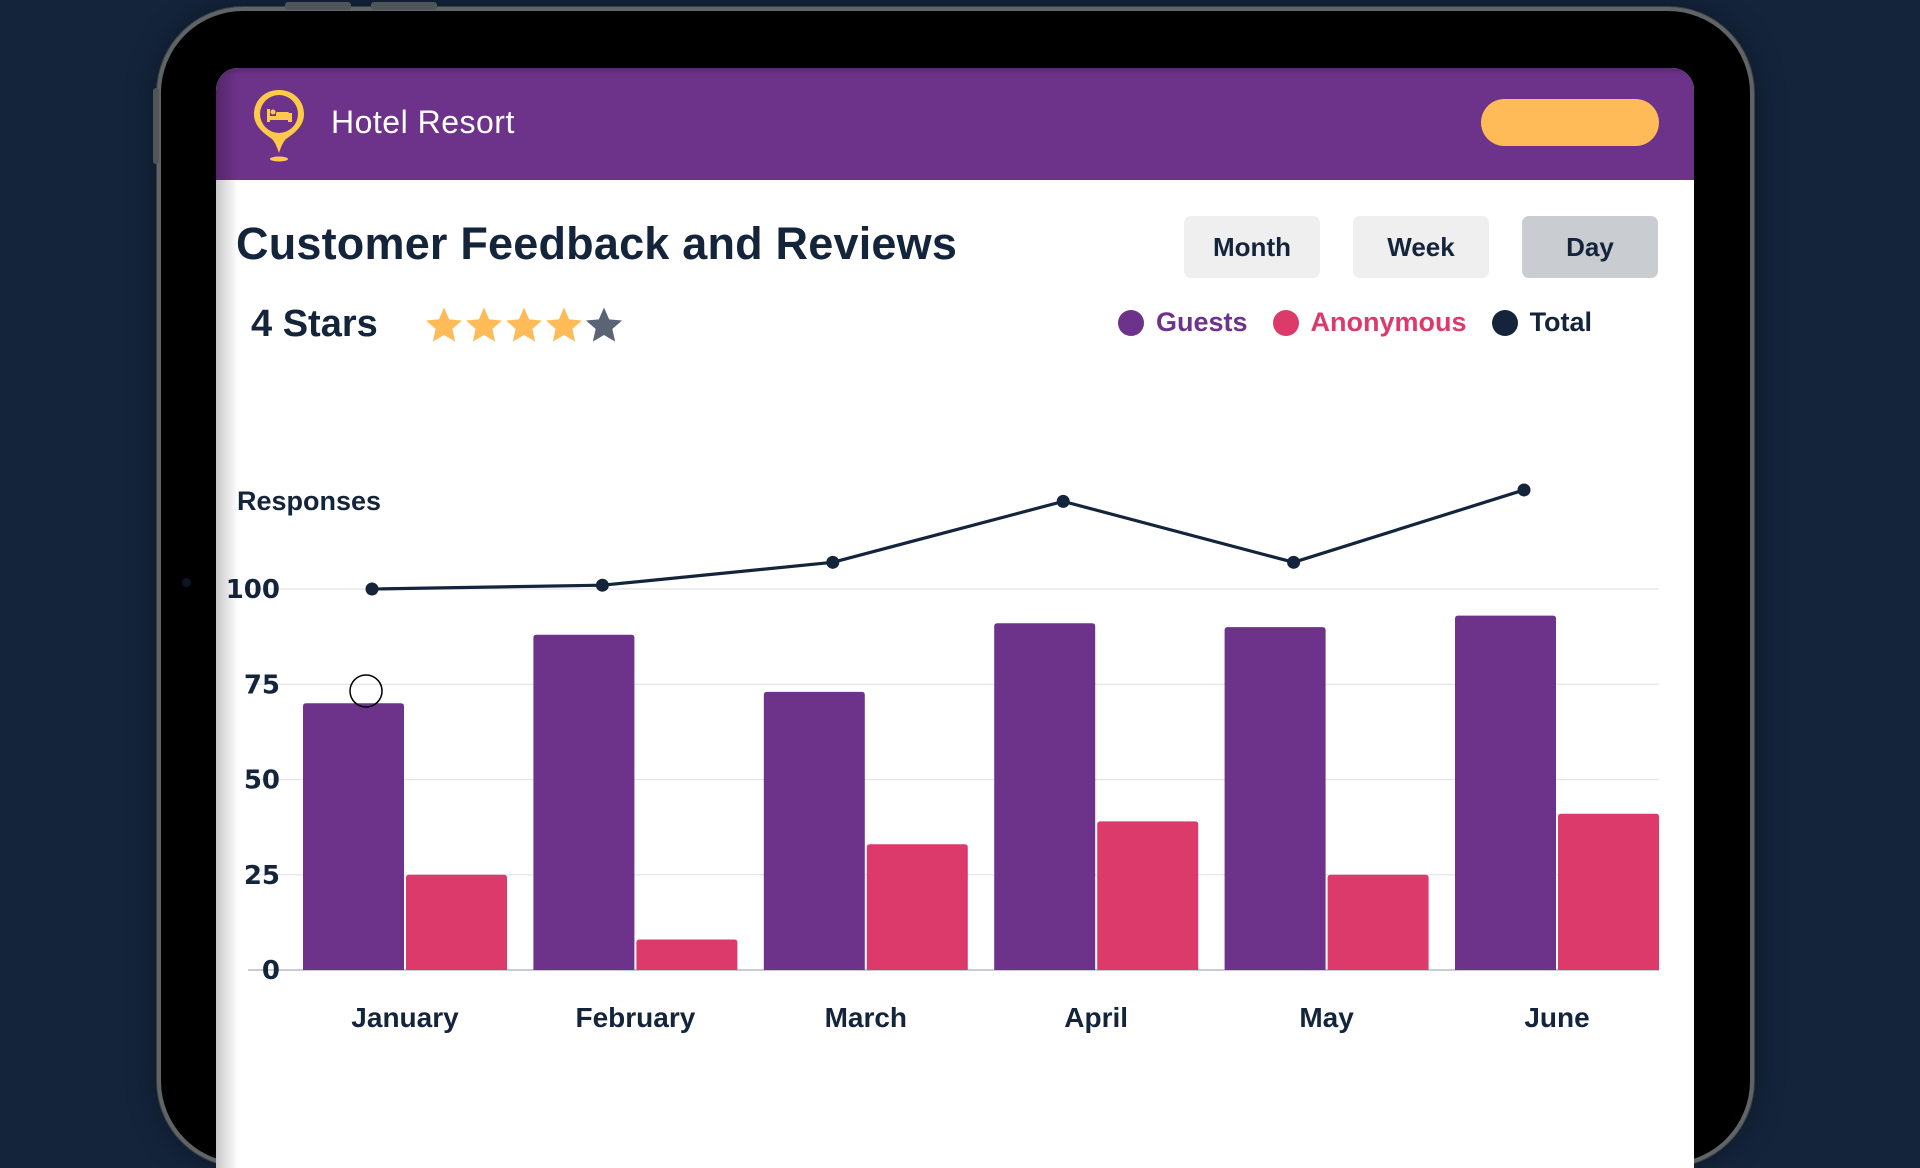  Describe the element at coordinates (366, 691) in the screenshot. I see `cursor-indicator-icon` at that location.